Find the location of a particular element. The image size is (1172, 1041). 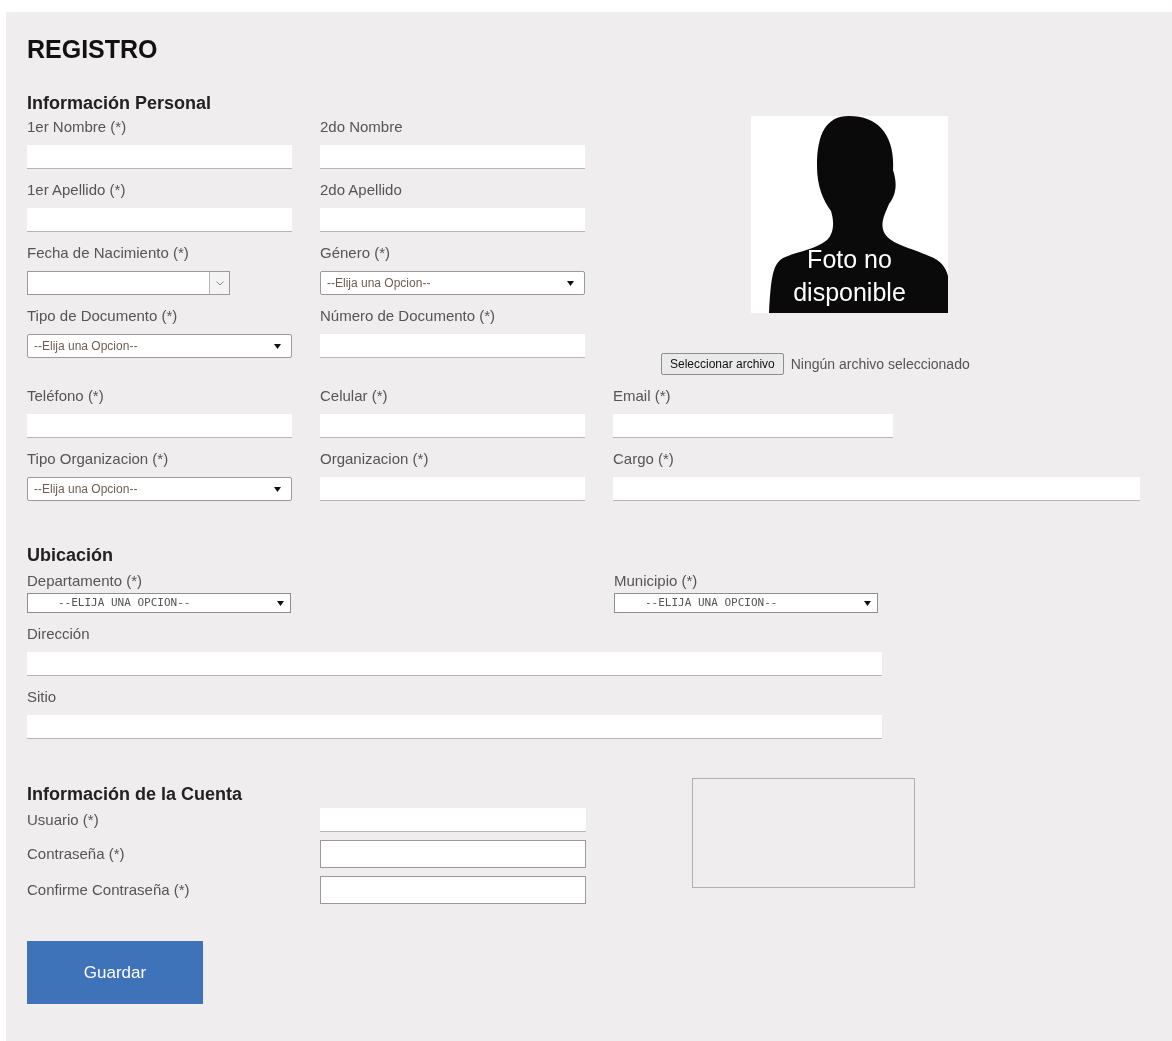

save-button: Guardar is located at coordinates (115, 972).